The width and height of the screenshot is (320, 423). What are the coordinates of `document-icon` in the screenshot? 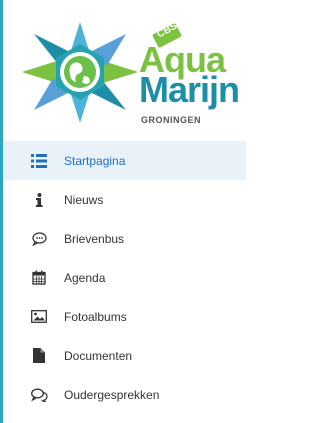 It's located at (39, 356).